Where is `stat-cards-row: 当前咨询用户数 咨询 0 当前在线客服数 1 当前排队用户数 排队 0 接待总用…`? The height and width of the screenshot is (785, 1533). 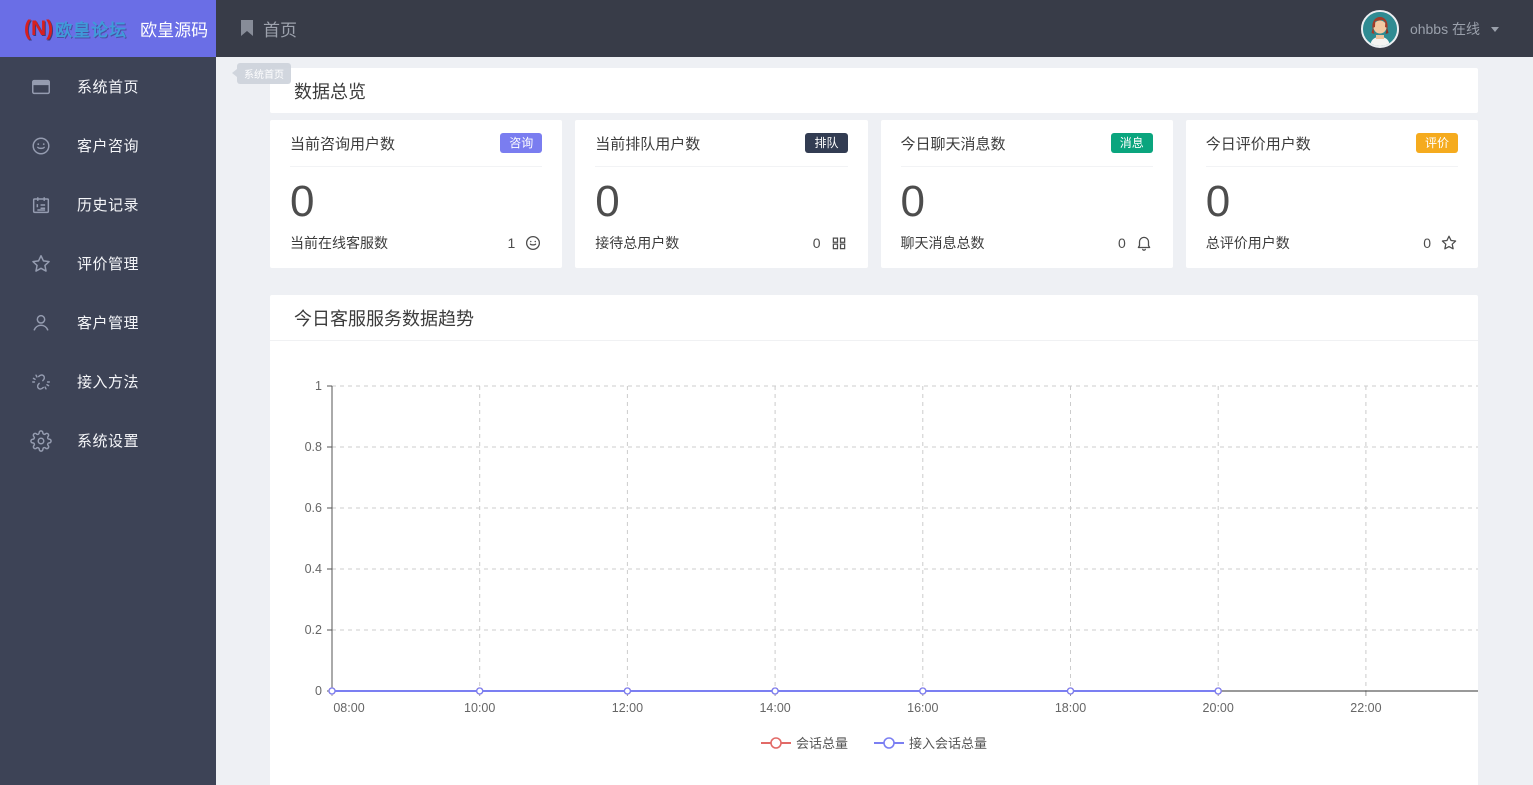
stat-cards-row: 当前咨询用户数 咨询 0 当前在线客服数 1 当前排队用户数 排队 0 接待总用… is located at coordinates (874, 194).